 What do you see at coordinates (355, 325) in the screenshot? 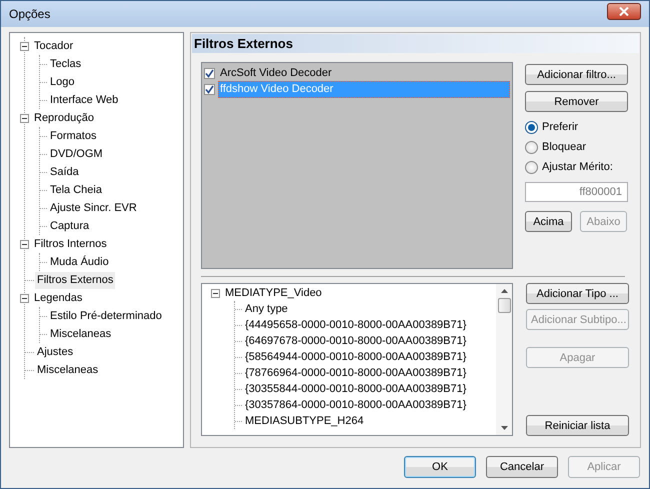
I see `tree-item: {44495658-0000-0010-8000-00AA00389B71}` at bounding box center [355, 325].